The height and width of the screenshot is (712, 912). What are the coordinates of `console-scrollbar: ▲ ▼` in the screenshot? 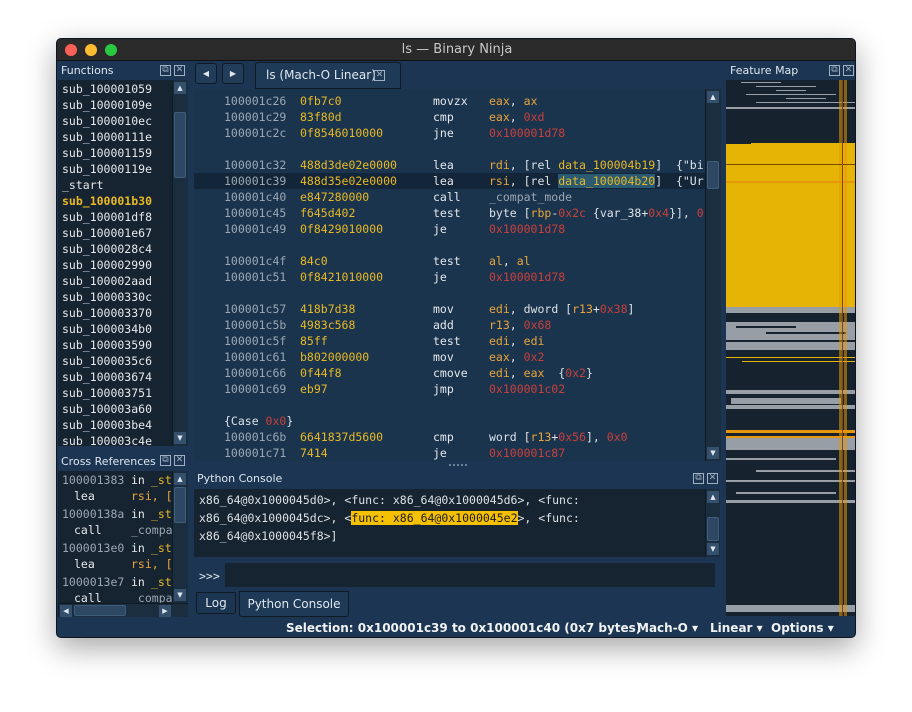 It's located at (712, 523).